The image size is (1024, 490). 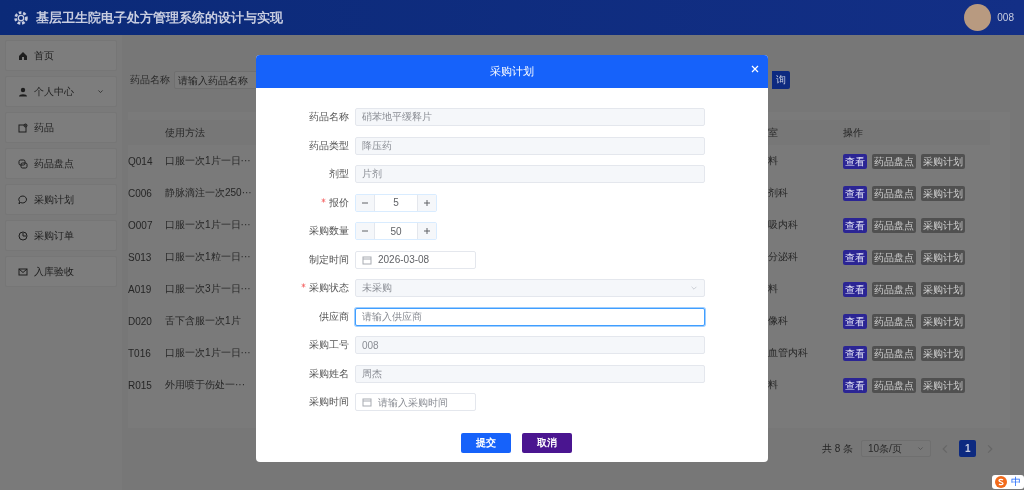 I want to click on table-cell-text: 剂科, so click(x=778, y=193).